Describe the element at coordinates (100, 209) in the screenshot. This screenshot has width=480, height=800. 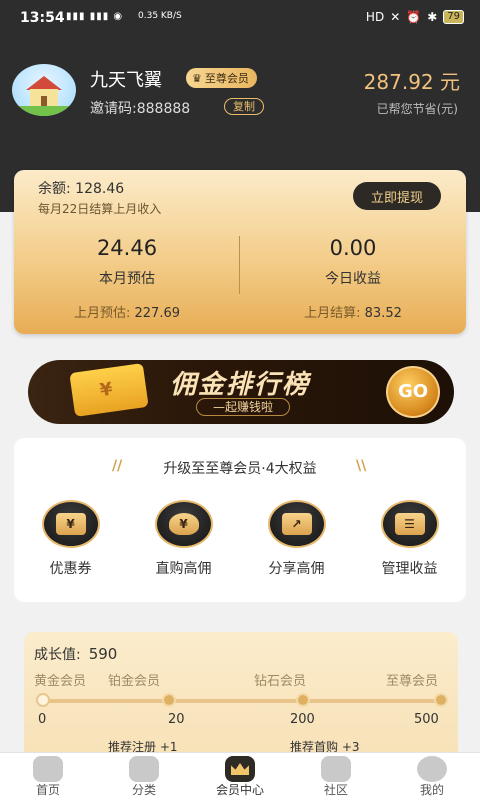
I see `settle-note: 每月22日结算上月收入` at that location.